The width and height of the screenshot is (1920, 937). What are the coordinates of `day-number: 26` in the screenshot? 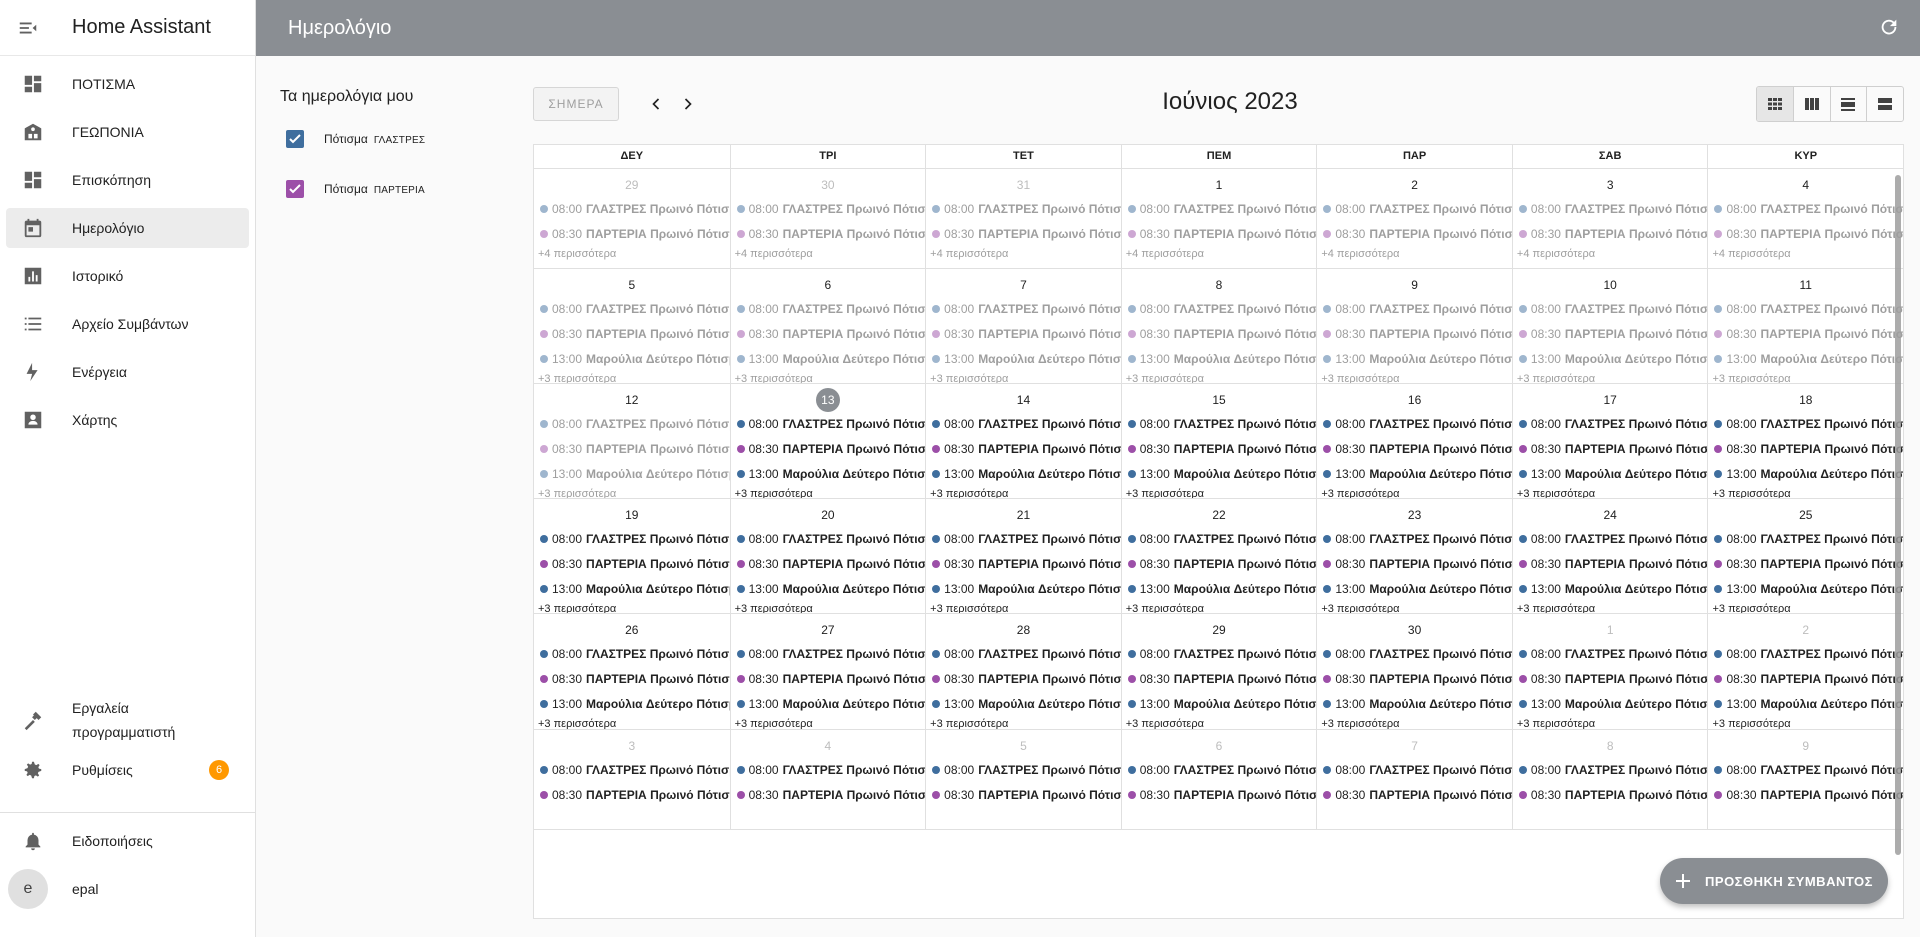 It's located at (632, 630).